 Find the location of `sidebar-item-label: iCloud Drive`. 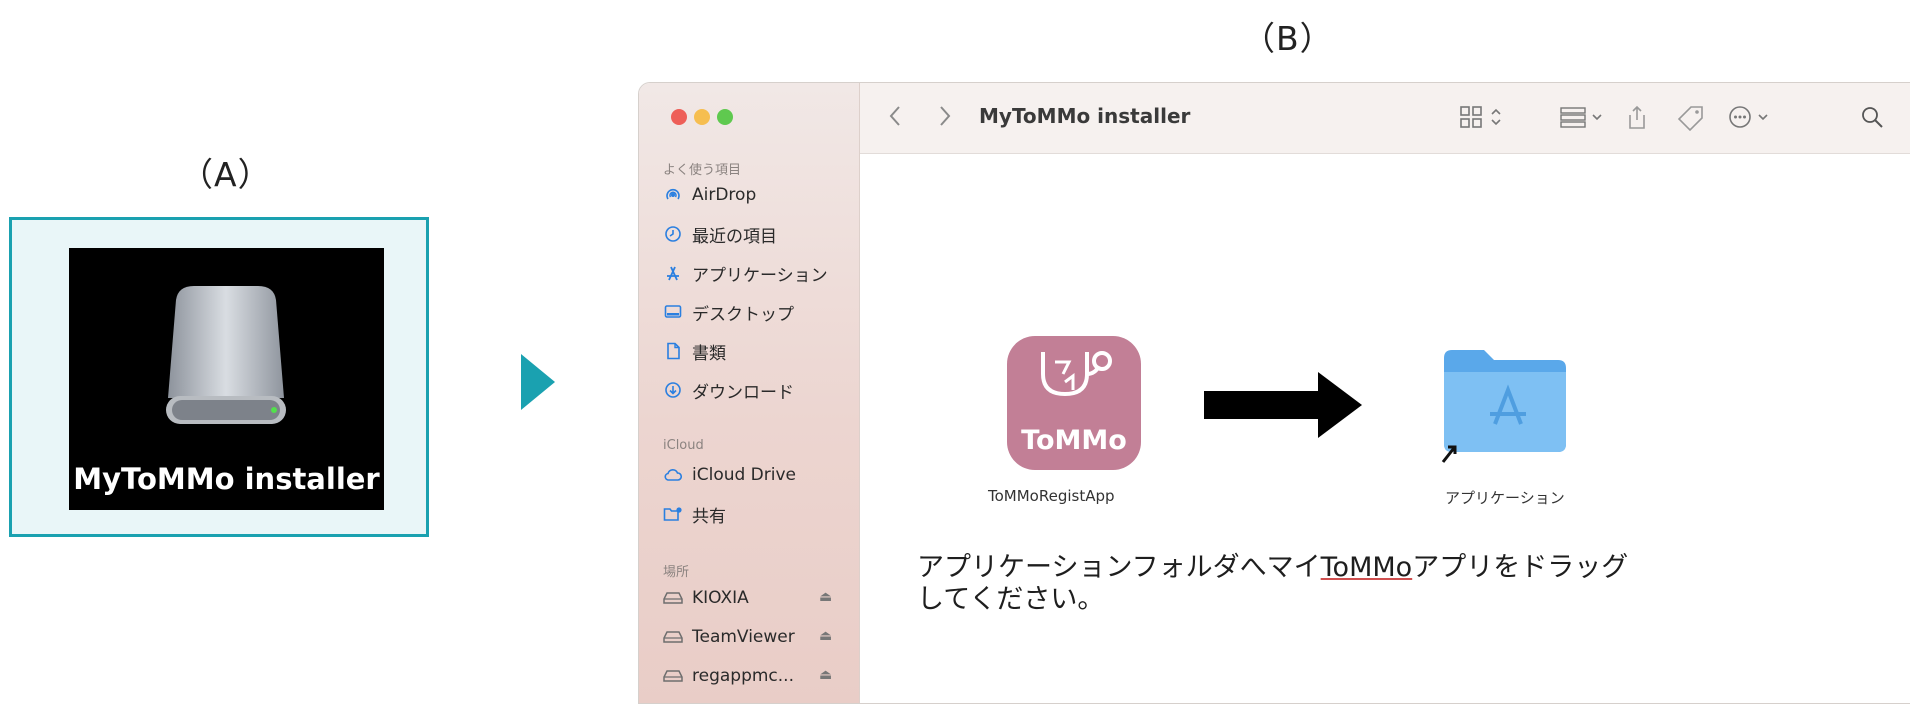

sidebar-item-label: iCloud Drive is located at coordinates (744, 475).